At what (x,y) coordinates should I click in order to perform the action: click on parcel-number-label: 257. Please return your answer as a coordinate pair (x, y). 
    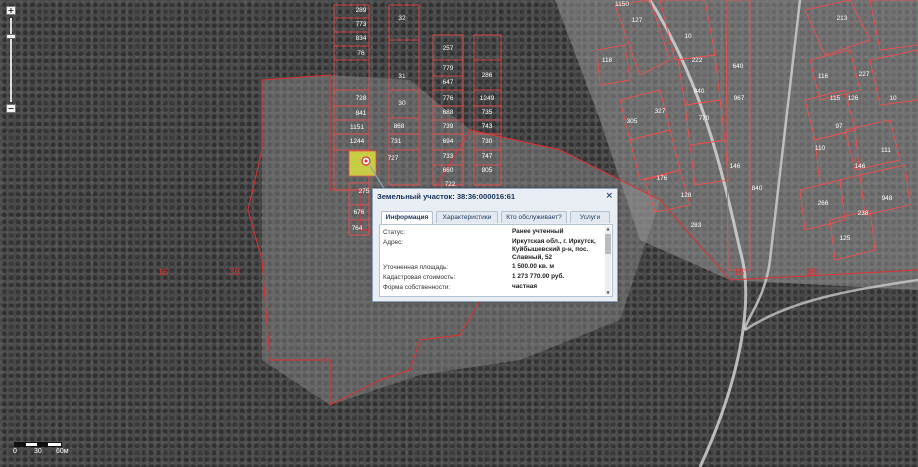
    Looking at the image, I should click on (448, 48).